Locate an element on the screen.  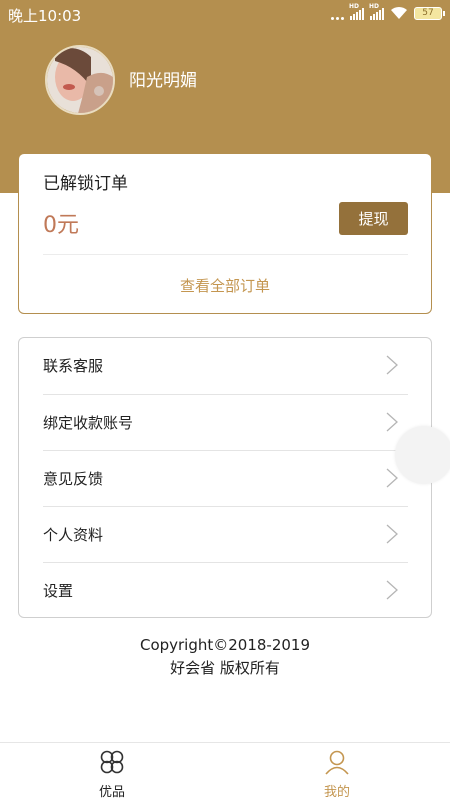
menu-item-feedback: 意见反馈 is located at coordinates (225, 478).